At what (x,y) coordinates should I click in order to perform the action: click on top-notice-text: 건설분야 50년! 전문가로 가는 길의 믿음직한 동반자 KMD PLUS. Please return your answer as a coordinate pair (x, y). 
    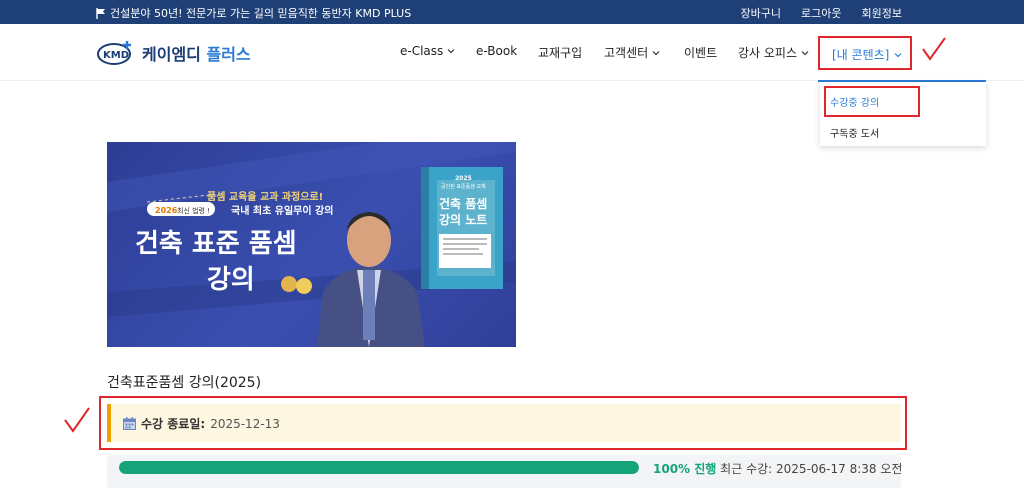
    Looking at the image, I should click on (261, 13).